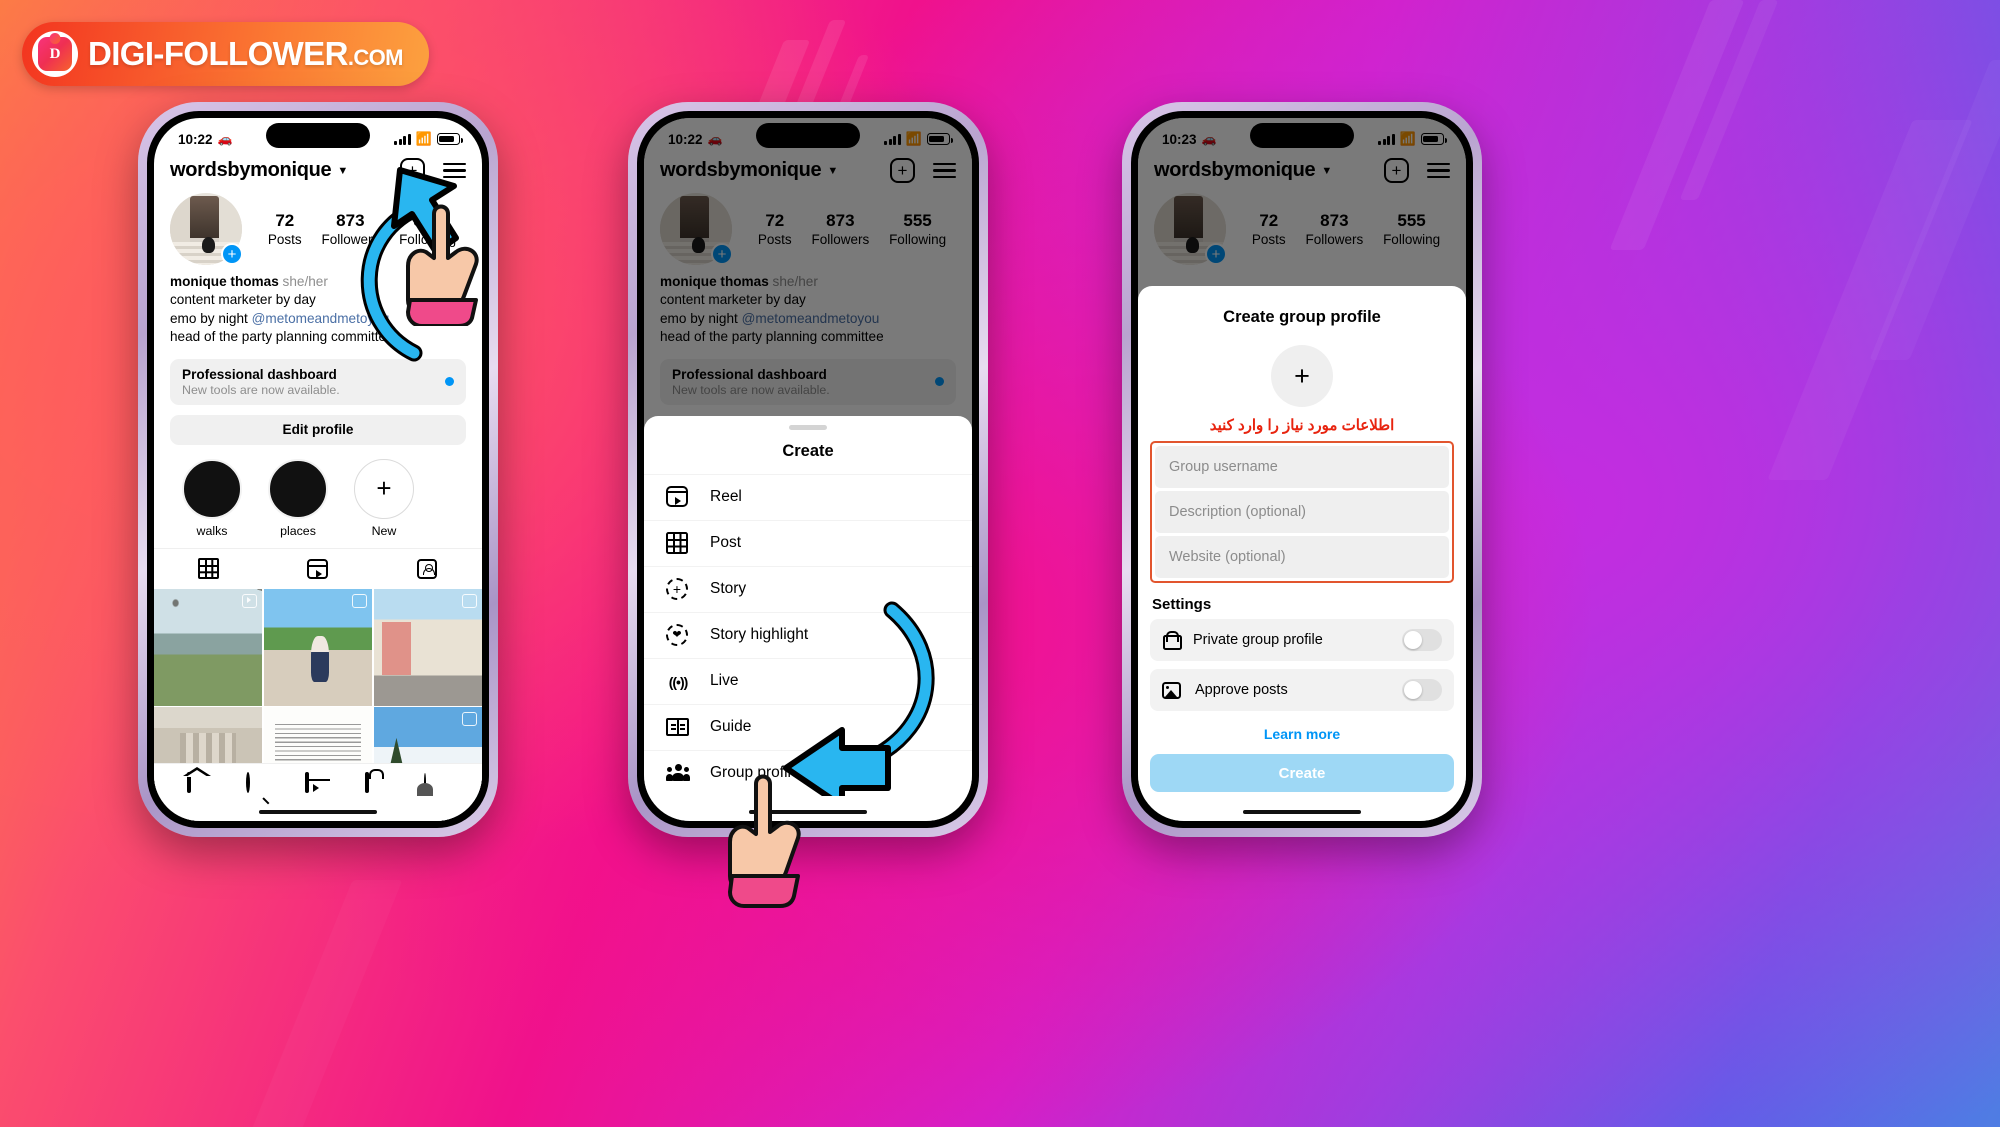 The width and height of the screenshot is (2000, 1127). What do you see at coordinates (55, 54) in the screenshot?
I see `logo-mark-icon: D` at bounding box center [55, 54].